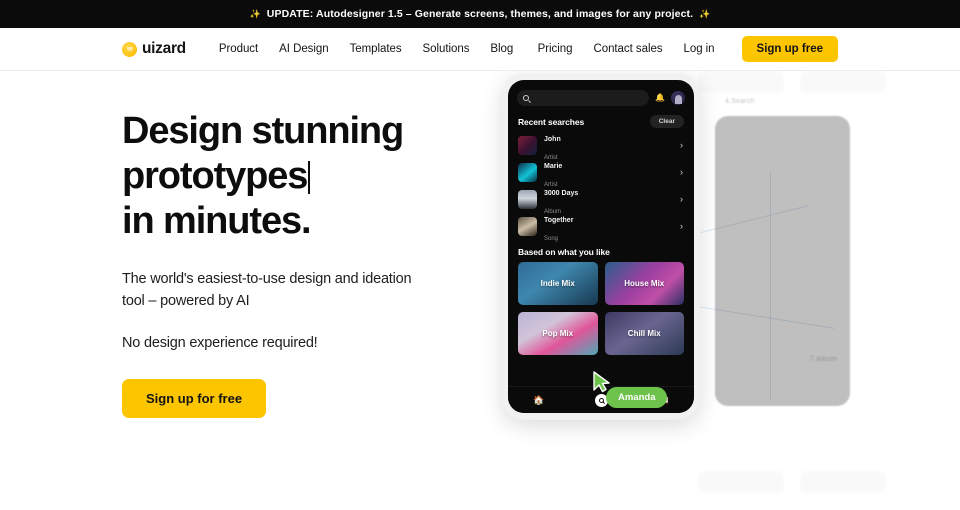 The image size is (960, 510). I want to click on nav-item-ai-design: AI Design, so click(303, 49).